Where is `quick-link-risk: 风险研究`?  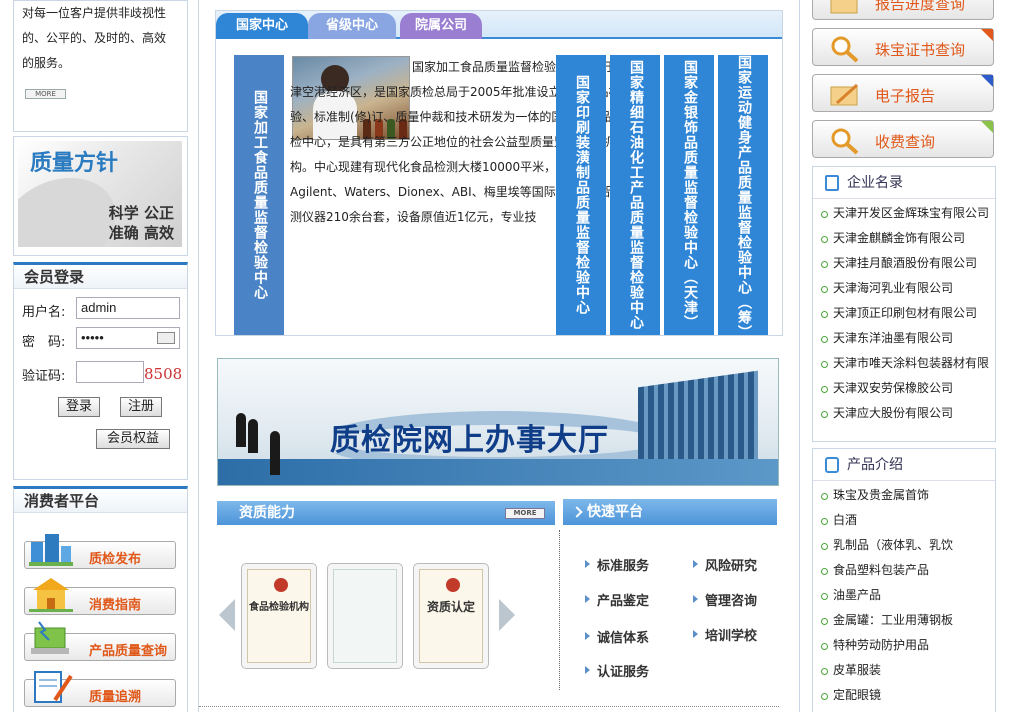 quick-link-risk: 风险研究 is located at coordinates (724, 564).